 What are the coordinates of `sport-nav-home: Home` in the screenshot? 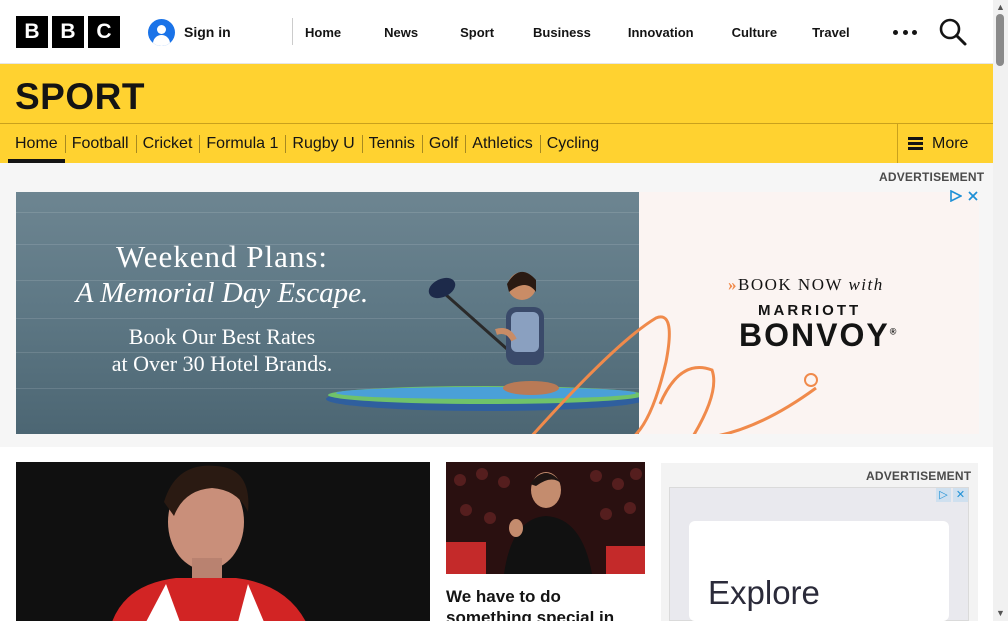 It's located at (36, 143).